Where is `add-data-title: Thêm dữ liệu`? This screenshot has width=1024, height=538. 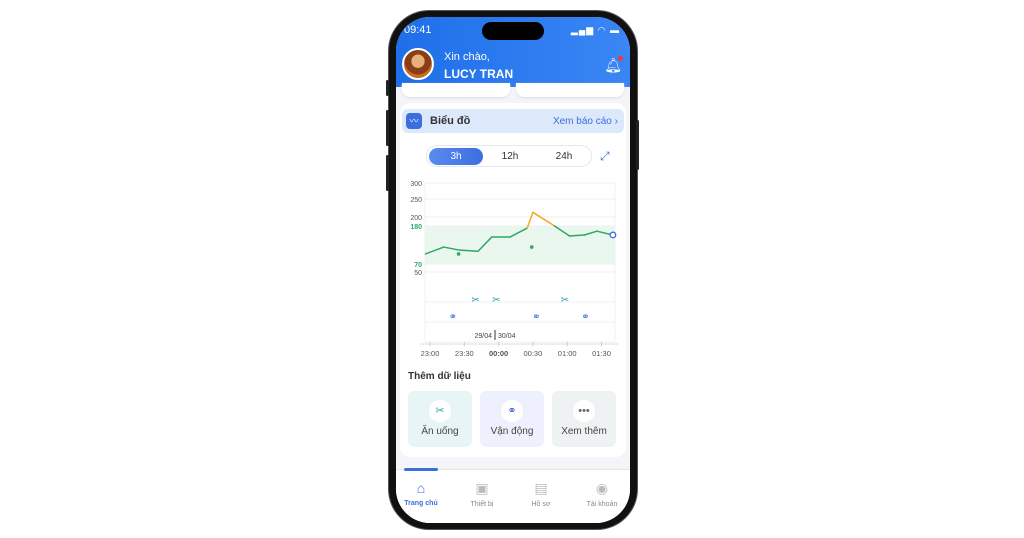
add-data-title: Thêm dữ liệu is located at coordinates (439, 376).